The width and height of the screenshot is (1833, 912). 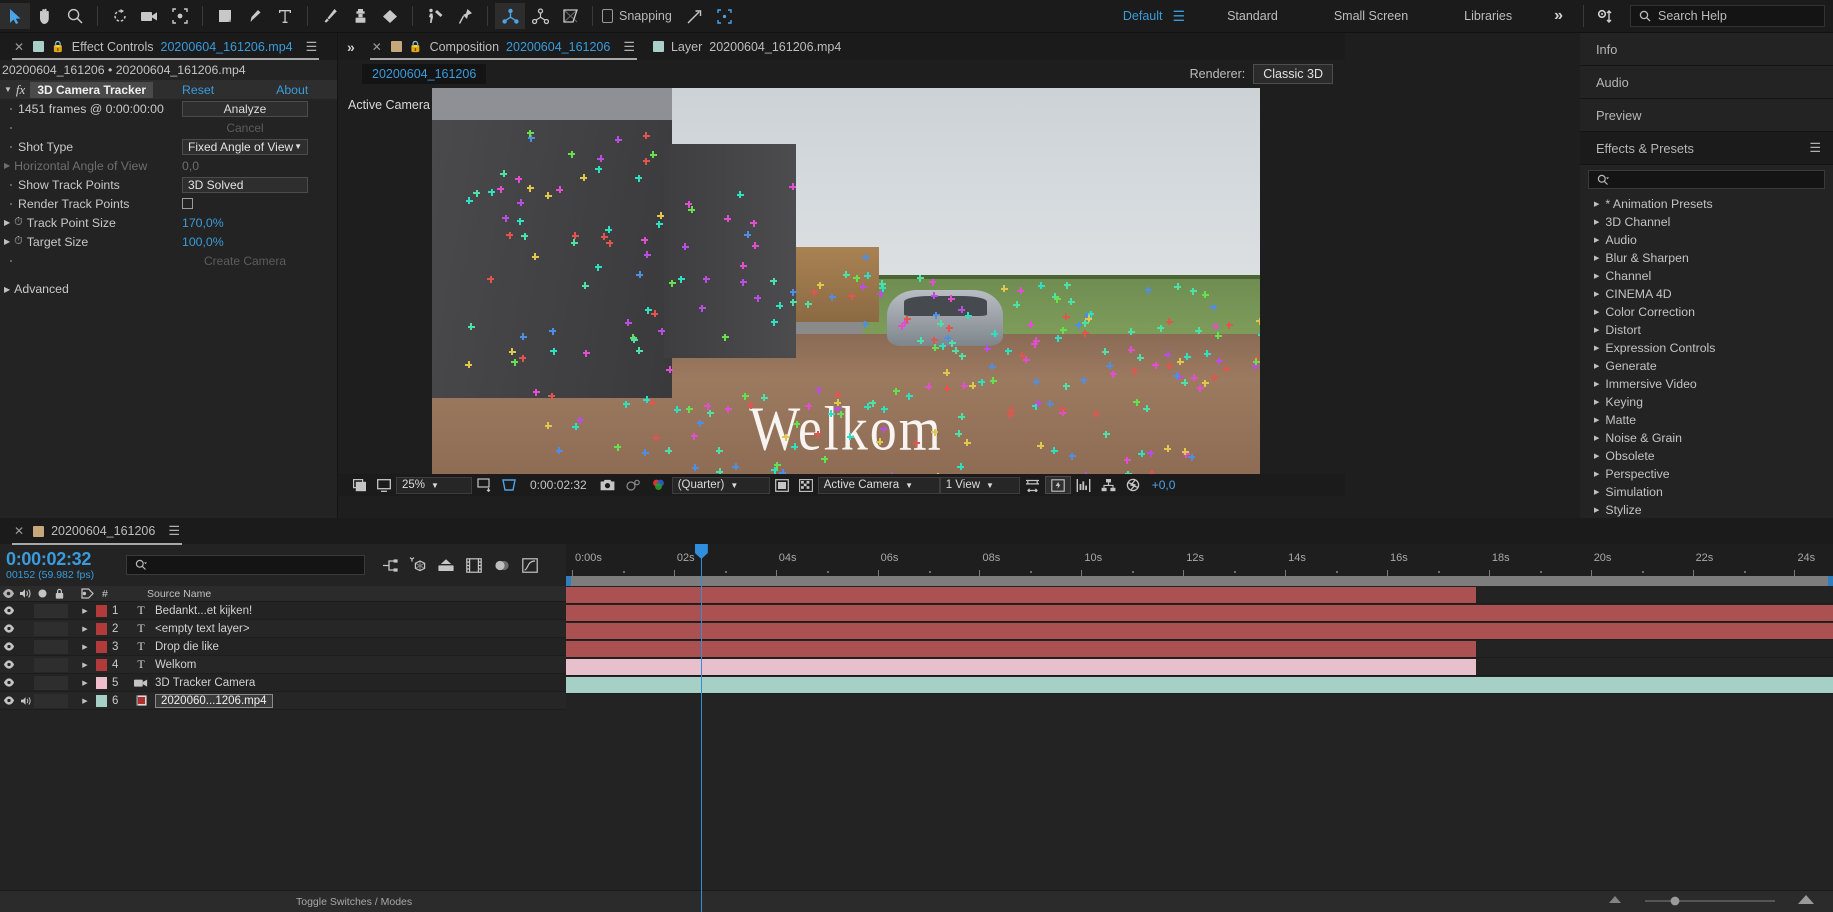 What do you see at coordinates (1133, 485) in the screenshot?
I see `exposure-reset-icon` at bounding box center [1133, 485].